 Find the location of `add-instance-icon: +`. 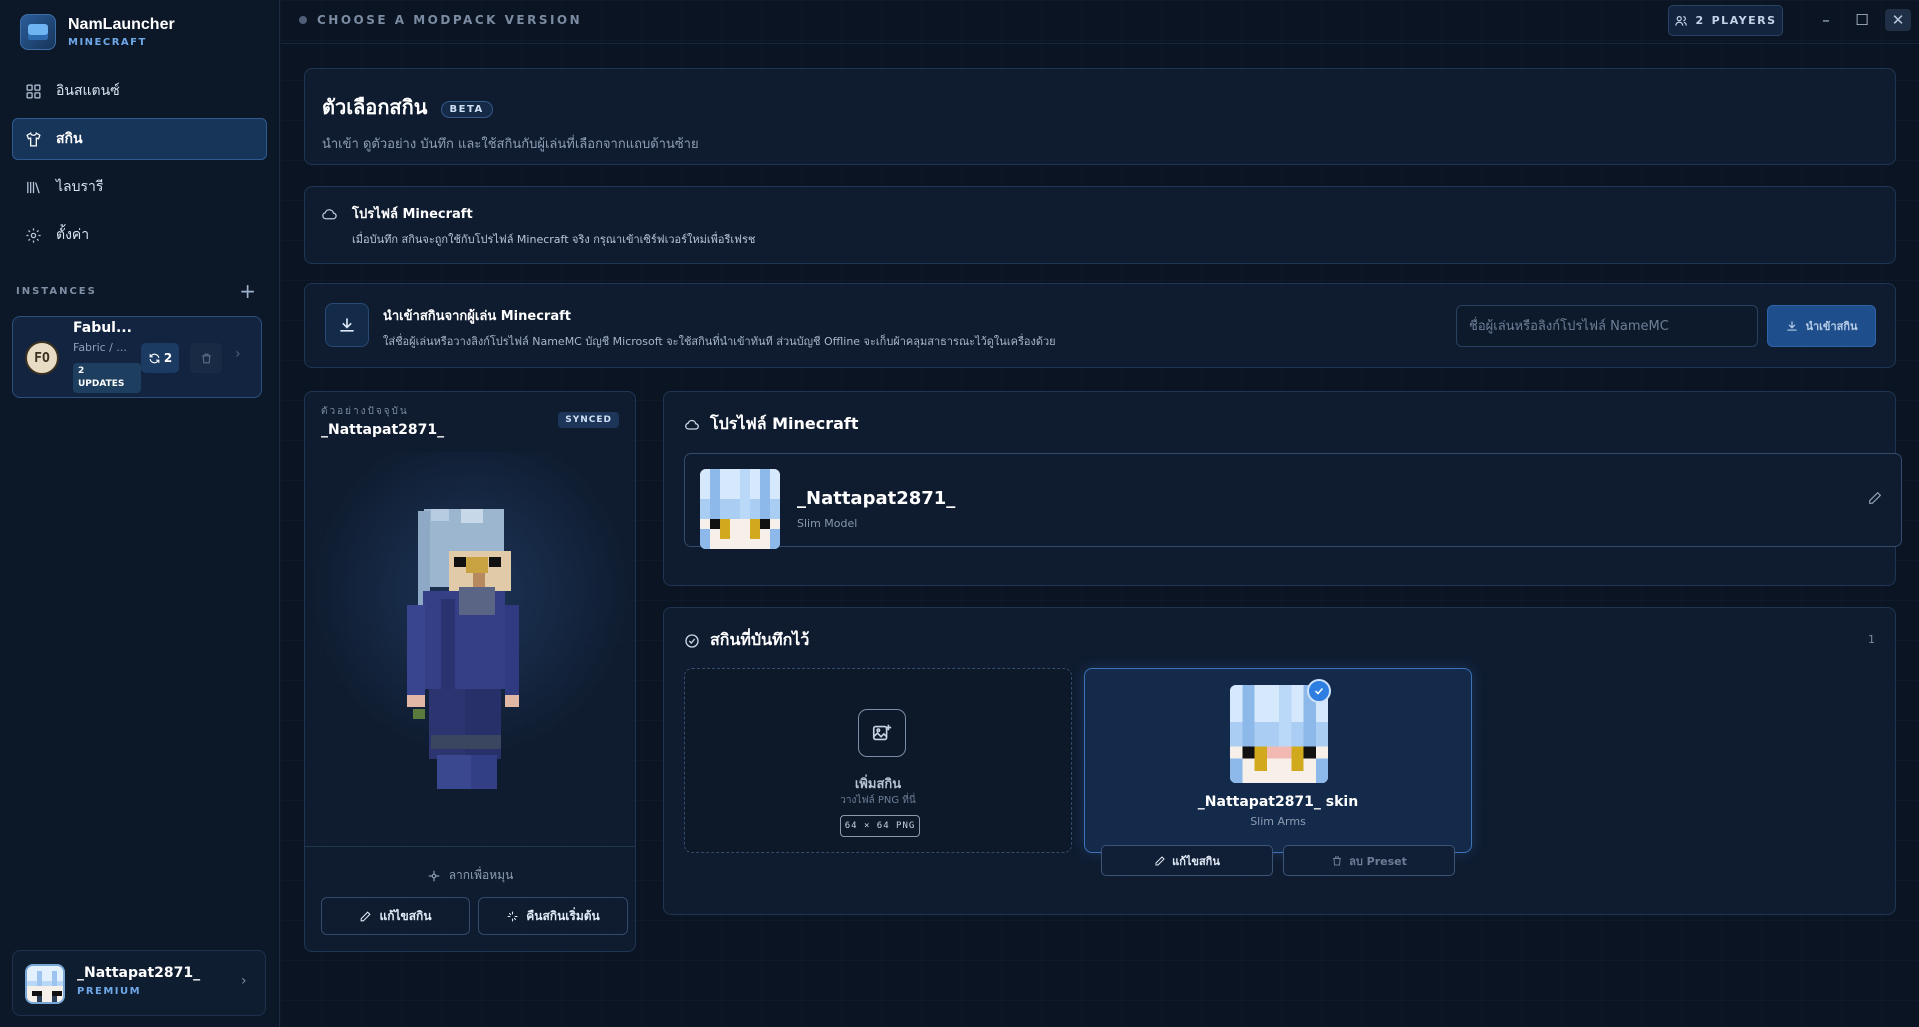

add-instance-icon: + is located at coordinates (247, 291).